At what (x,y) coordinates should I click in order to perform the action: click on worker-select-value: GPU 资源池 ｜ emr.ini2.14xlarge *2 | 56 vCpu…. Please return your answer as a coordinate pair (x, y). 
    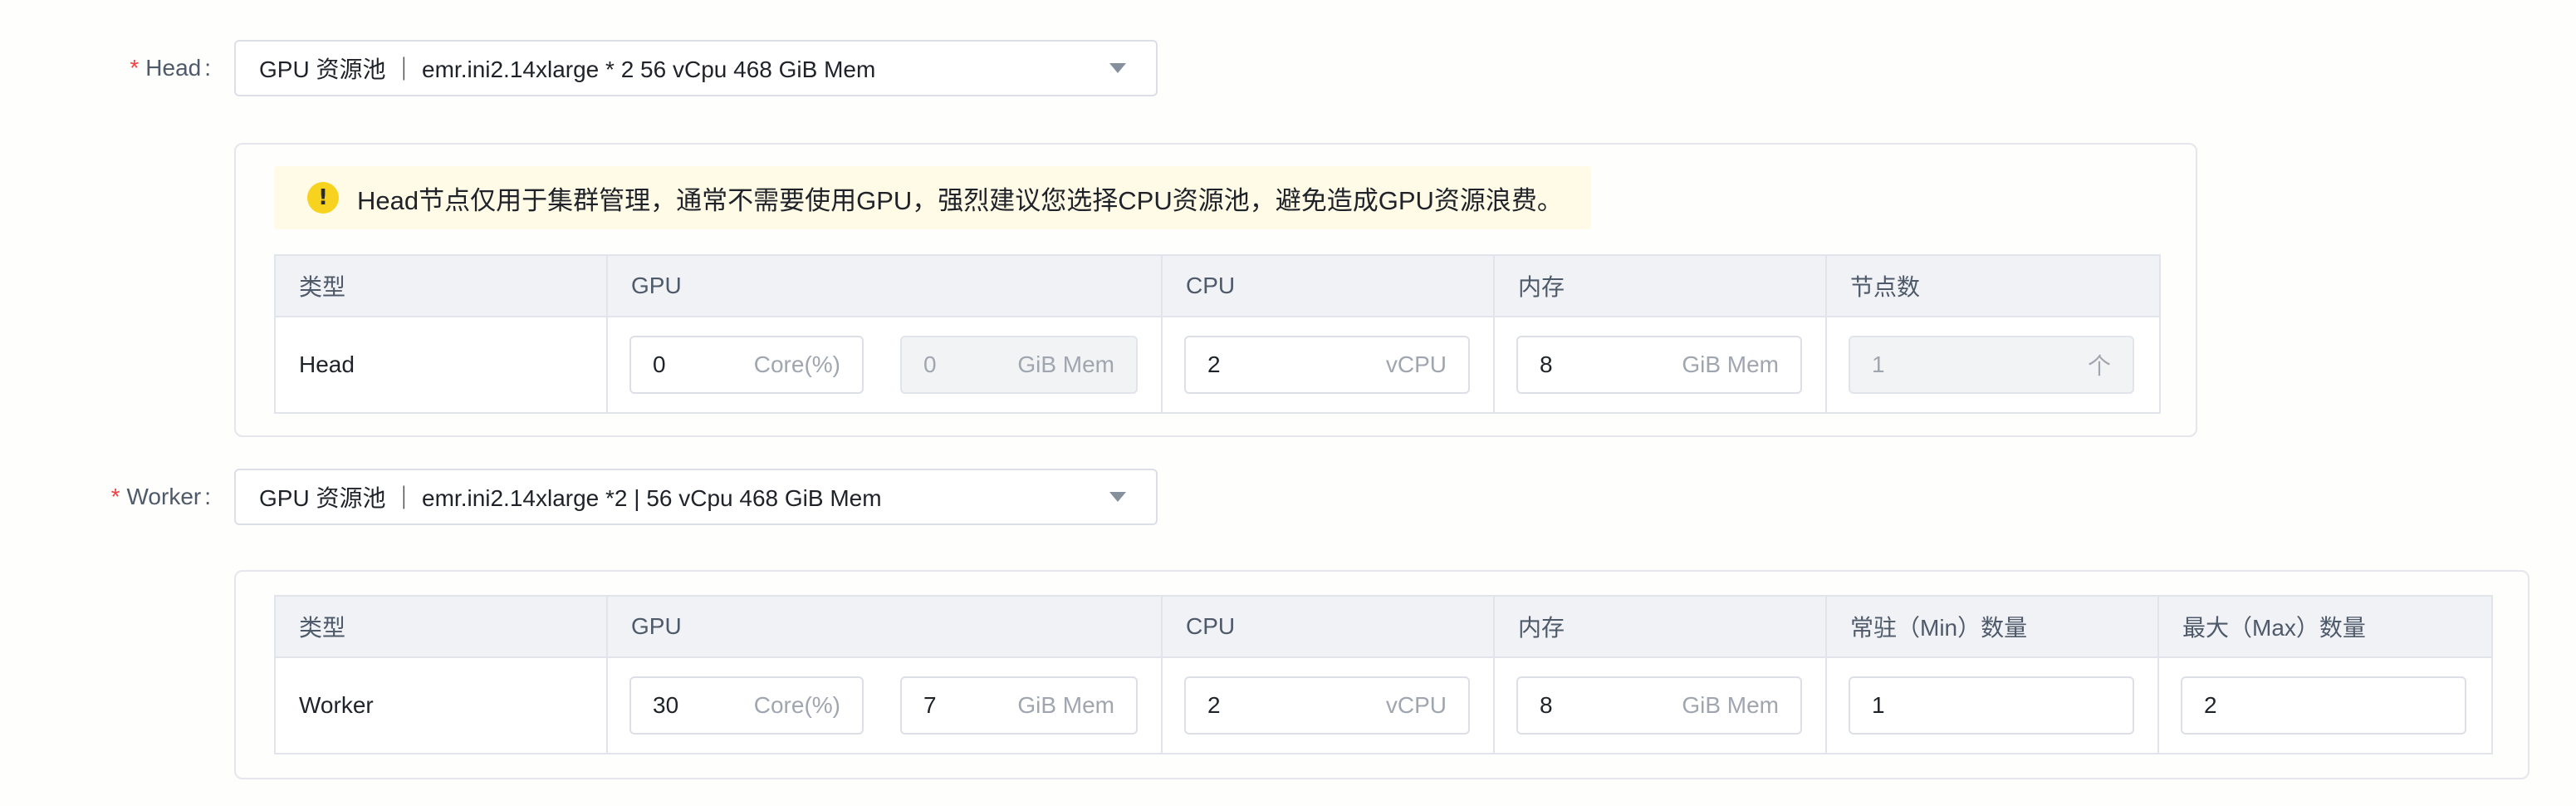
    Looking at the image, I should click on (570, 498).